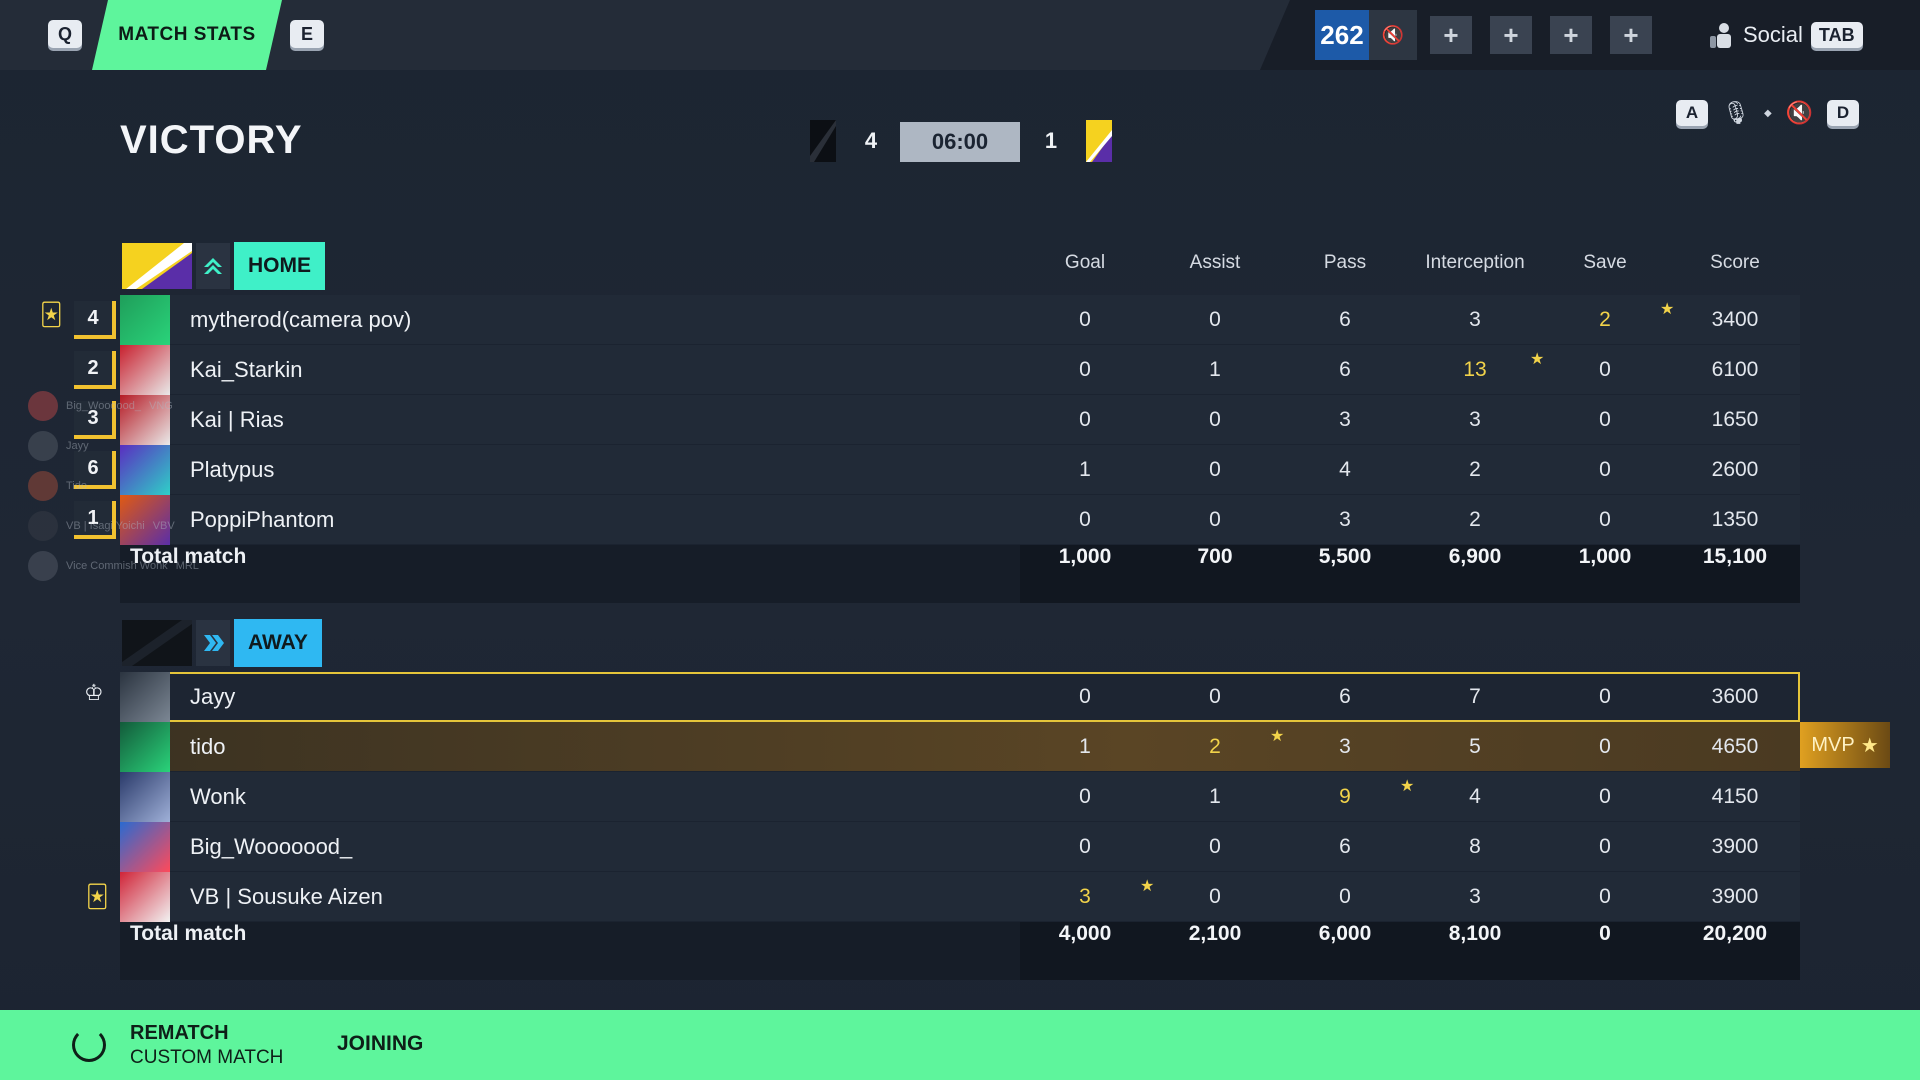  Describe the element at coordinates (94, 692) in the screenshot. I see `party-leader-icon: ♔` at that location.